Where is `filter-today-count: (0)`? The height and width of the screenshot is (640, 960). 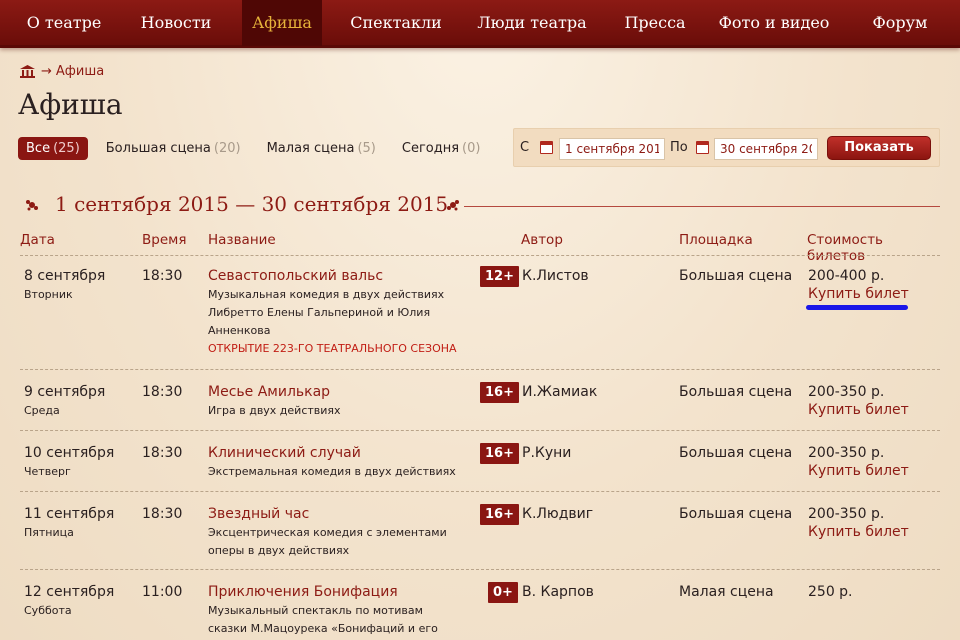
filter-today-count: (0) is located at coordinates (471, 148).